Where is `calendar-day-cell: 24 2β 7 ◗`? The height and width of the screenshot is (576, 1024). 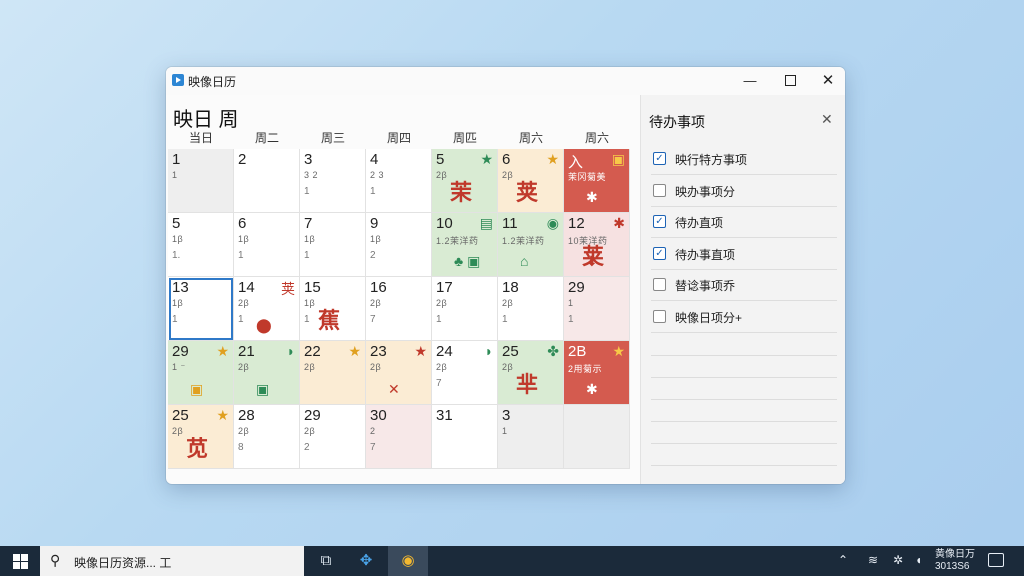 calendar-day-cell: 24 2β 7 ◗ is located at coordinates (465, 373).